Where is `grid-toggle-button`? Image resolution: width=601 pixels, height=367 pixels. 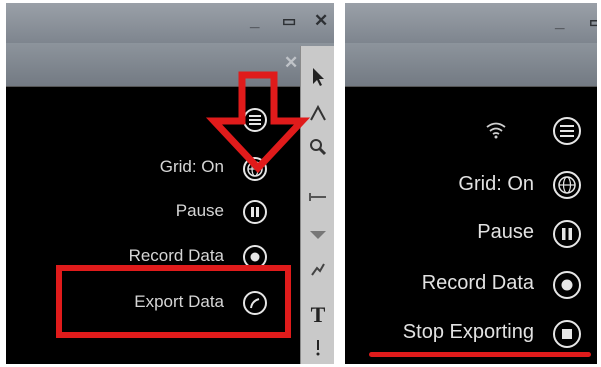
grid-toggle-button is located at coordinates (567, 185).